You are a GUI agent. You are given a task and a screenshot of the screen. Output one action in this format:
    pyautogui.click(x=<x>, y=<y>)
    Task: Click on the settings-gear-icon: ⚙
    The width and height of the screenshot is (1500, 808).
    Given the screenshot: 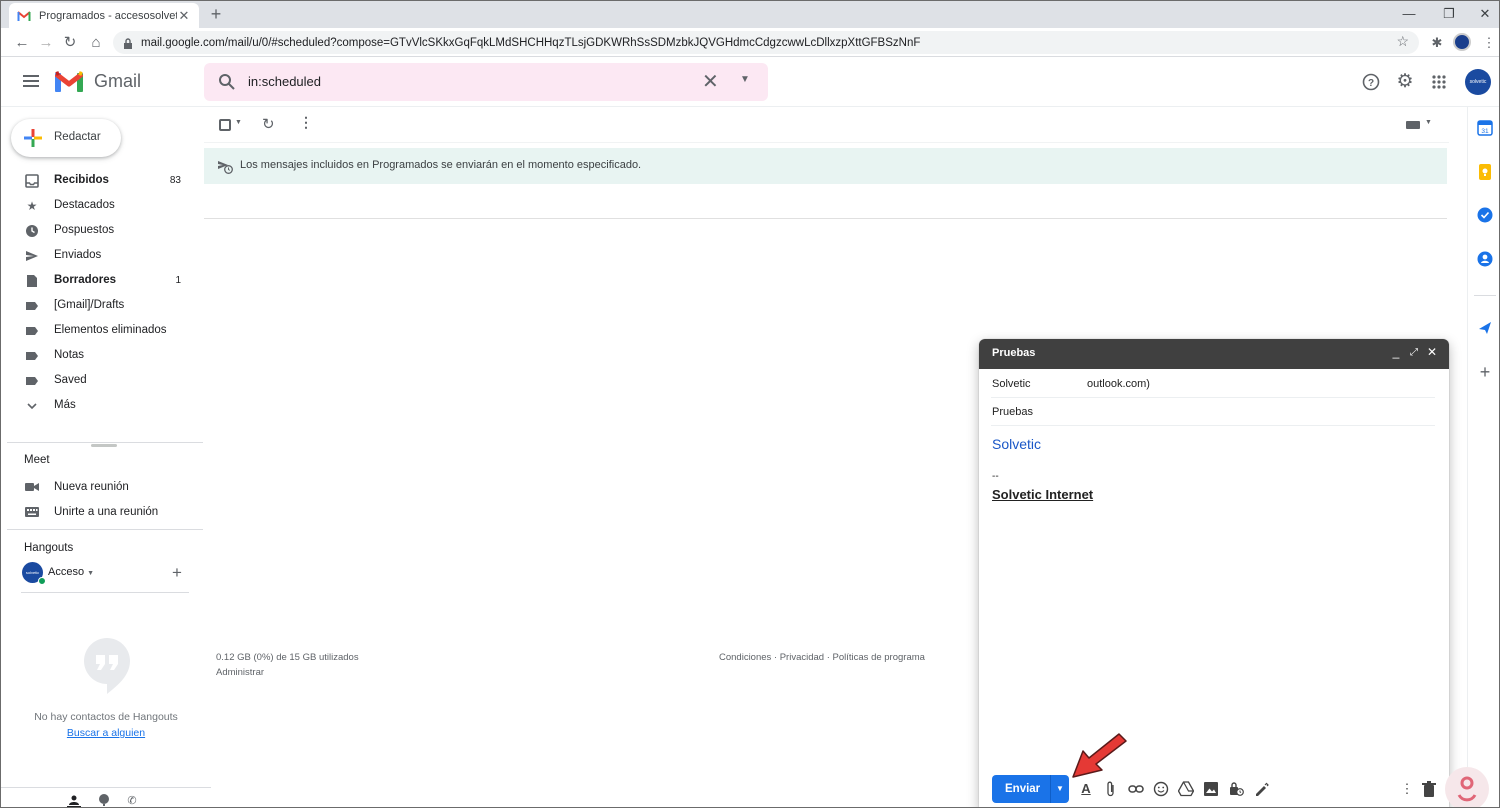 What is the action you would take?
    pyautogui.click(x=1405, y=82)
    